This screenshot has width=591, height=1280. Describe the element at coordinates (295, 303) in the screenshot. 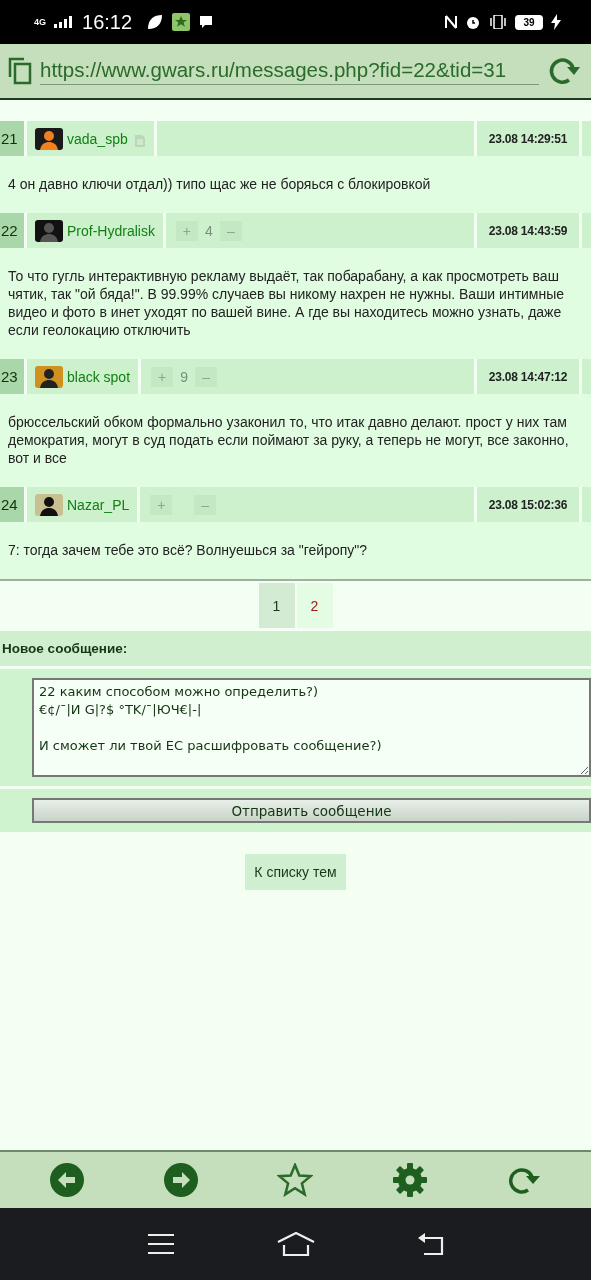

I see `post-text: То что гугль интерактивную рекламу выдаёт, так побарабану, а как просмотреть ваш чятик, так "ой бяда!". В 99.99% случаев вы никому нахрен не нужны. Ваши интимные видео и фото в инет уходят по вашей вине. А где вы находитесь можно узнать, даже если геолокацию отключить` at that location.